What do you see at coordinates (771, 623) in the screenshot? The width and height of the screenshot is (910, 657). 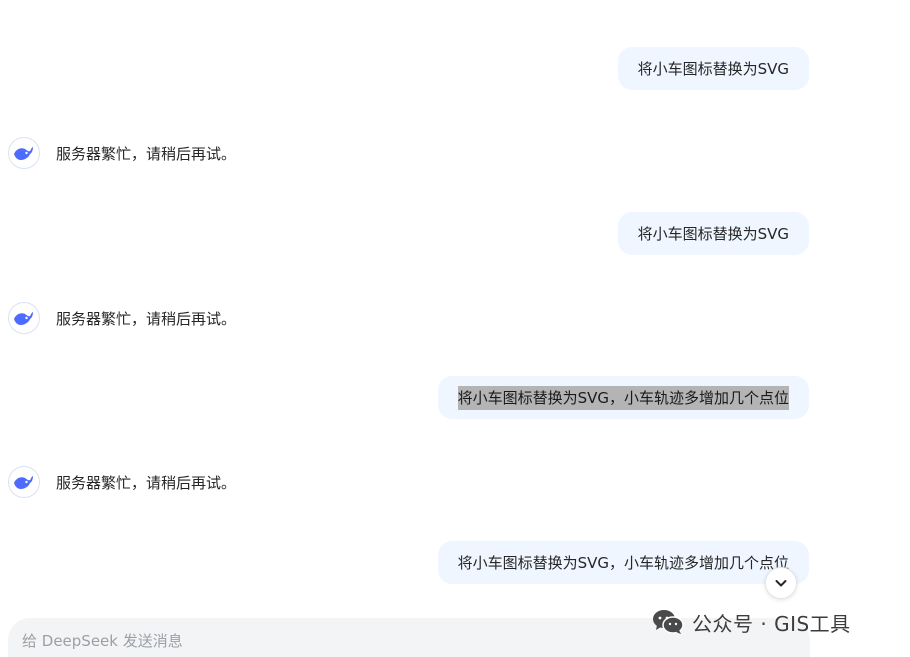 I see `watermark-text: 公众号 · GIS工具` at bounding box center [771, 623].